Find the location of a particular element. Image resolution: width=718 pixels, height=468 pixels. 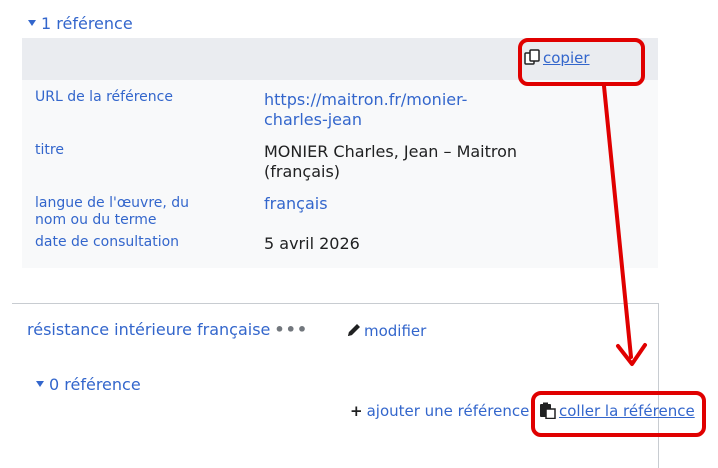

value-retrieved: 5 avril 2026 is located at coordinates (312, 243).